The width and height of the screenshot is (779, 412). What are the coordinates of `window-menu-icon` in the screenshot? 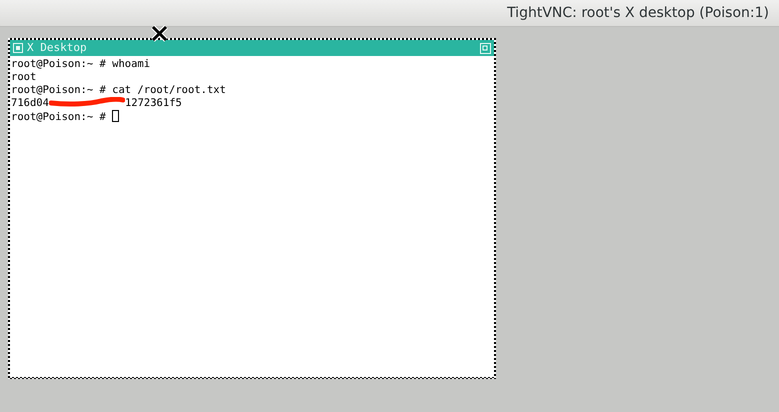 It's located at (18, 48).